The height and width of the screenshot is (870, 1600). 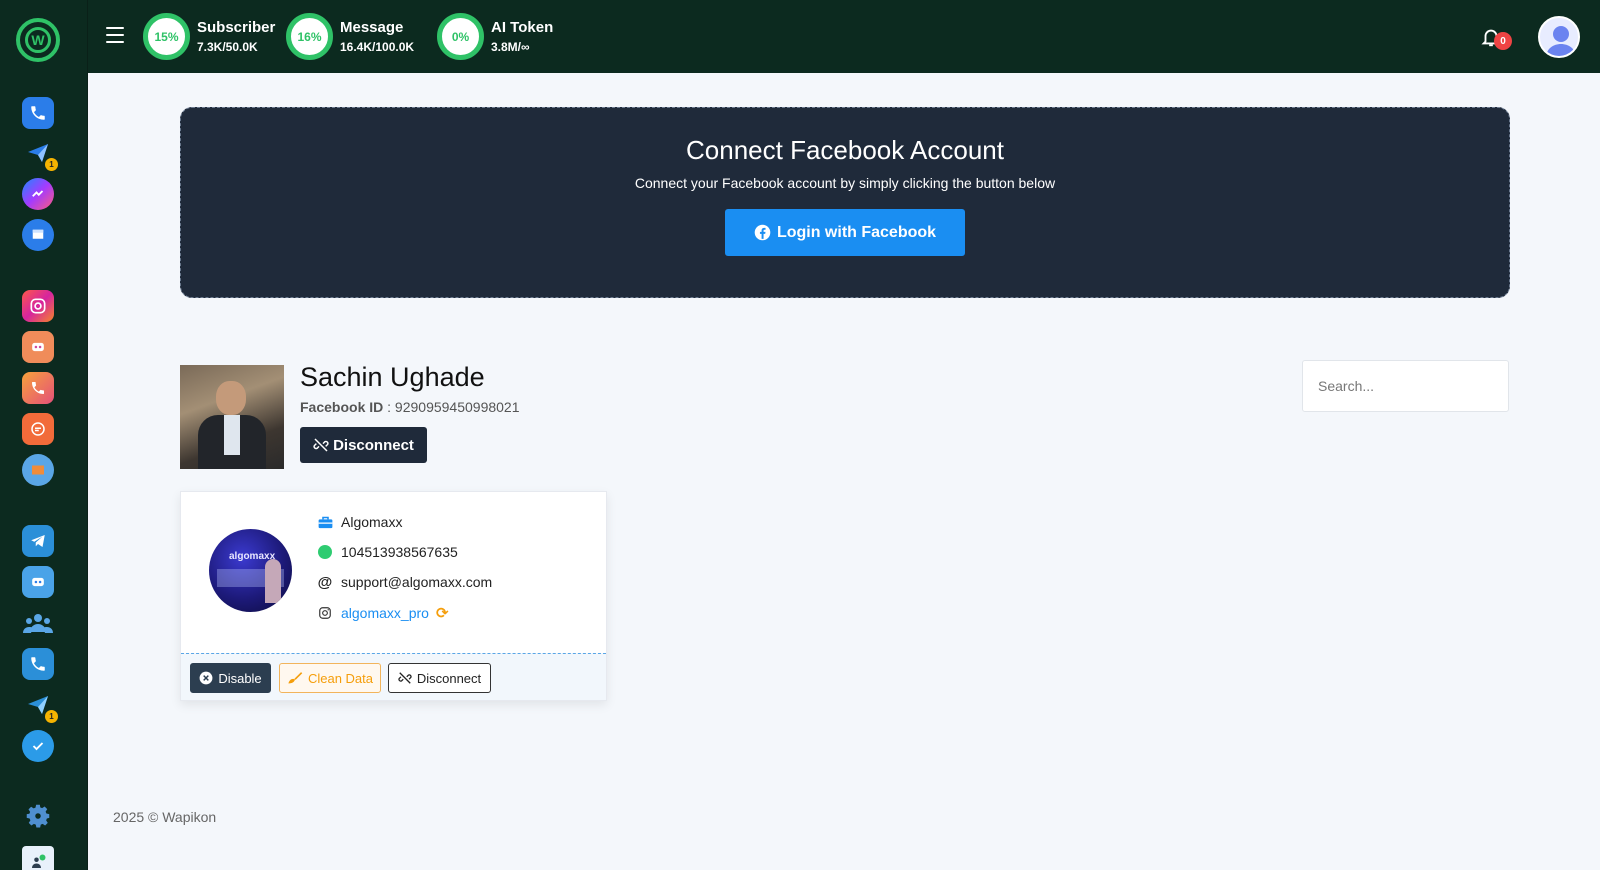 I want to click on page-instagram-row: algomaxx_pro ⟳, so click(x=383, y=613).